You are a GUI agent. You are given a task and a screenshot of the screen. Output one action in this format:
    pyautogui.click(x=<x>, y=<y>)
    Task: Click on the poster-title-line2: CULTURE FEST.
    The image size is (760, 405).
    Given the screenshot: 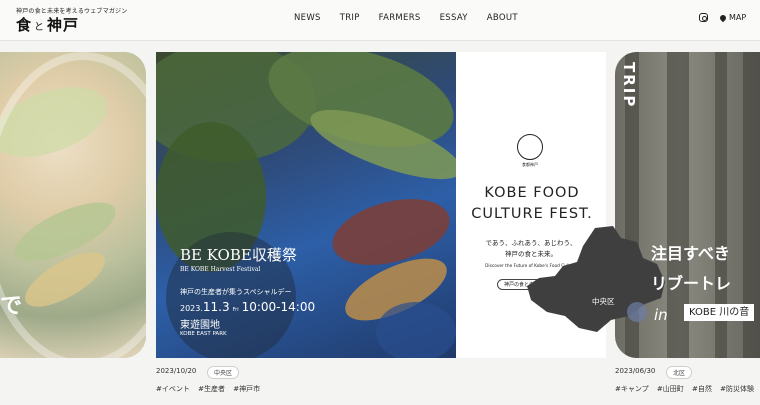 What is the action you would take?
    pyautogui.click(x=532, y=214)
    